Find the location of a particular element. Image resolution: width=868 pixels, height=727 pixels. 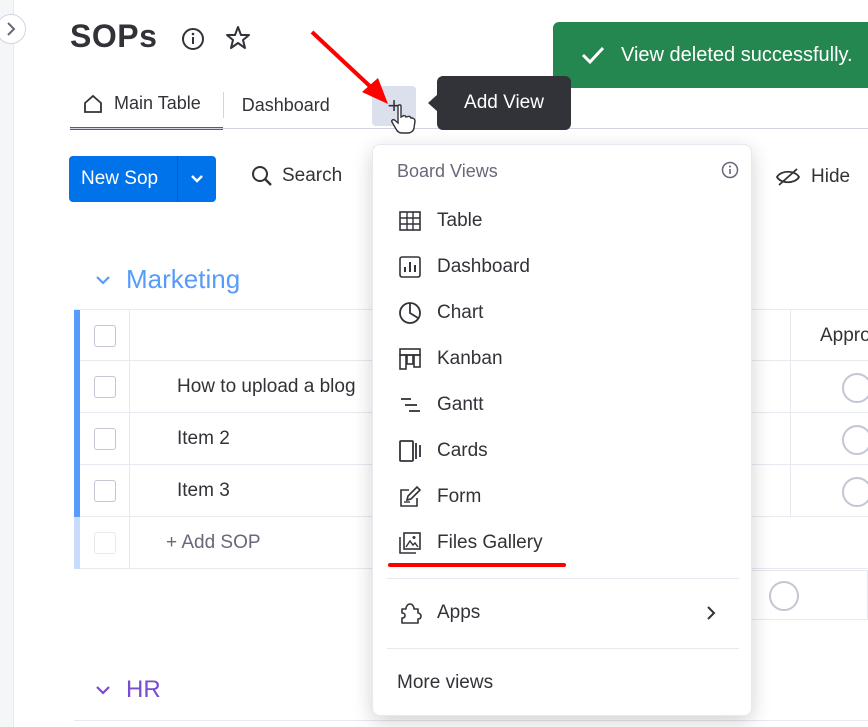

group-header-hr: HR is located at coordinates (127, 690).